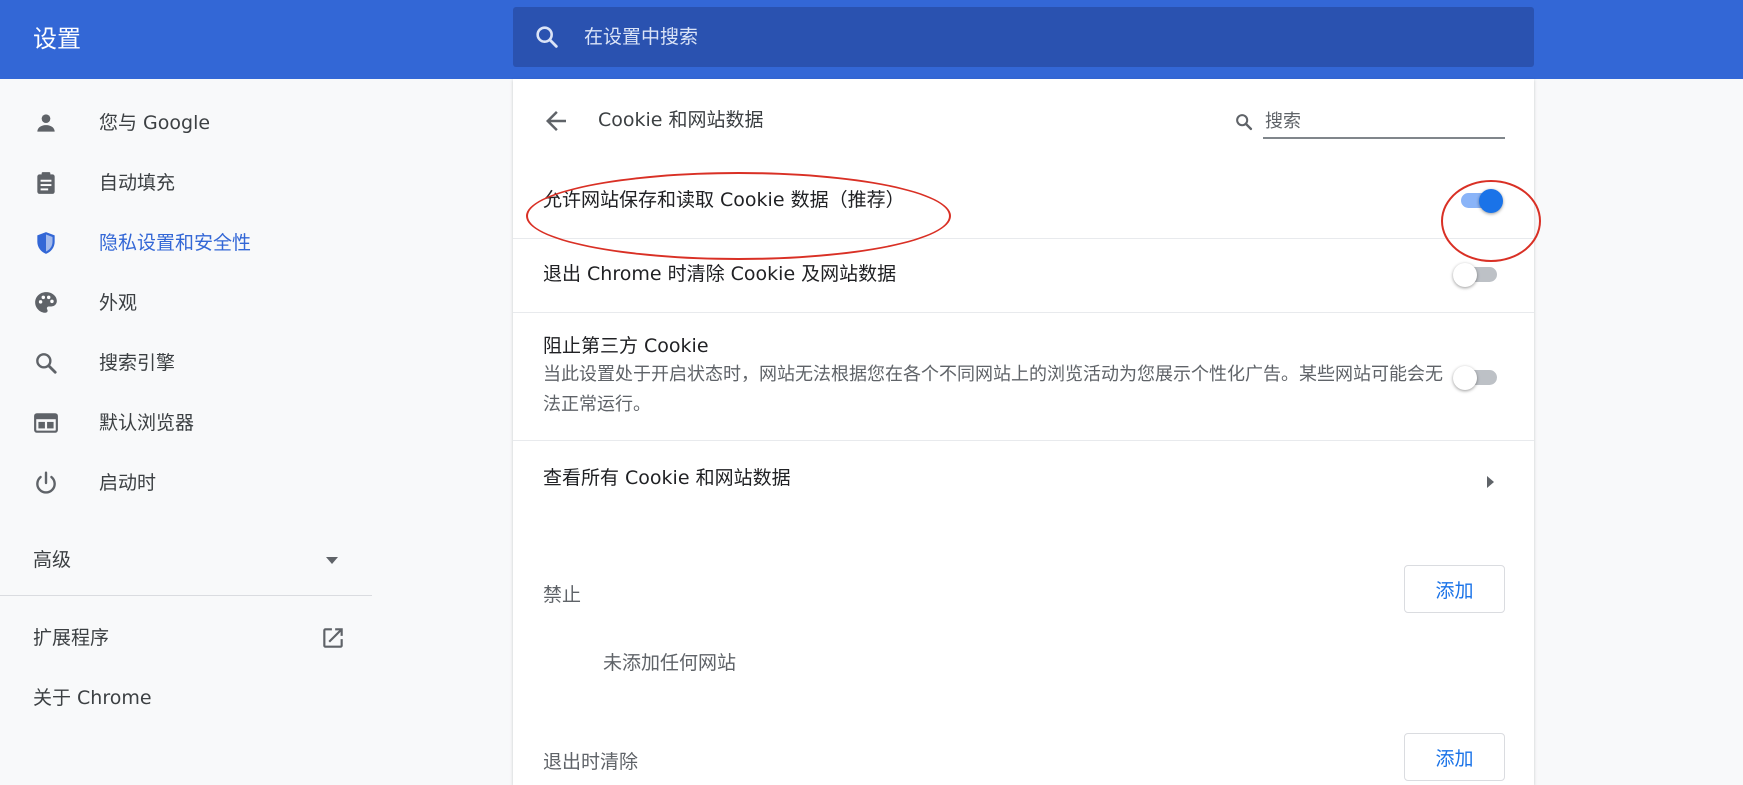 The image size is (1743, 785). What do you see at coordinates (1032, 37) in the screenshot?
I see `settings-search-input` at bounding box center [1032, 37].